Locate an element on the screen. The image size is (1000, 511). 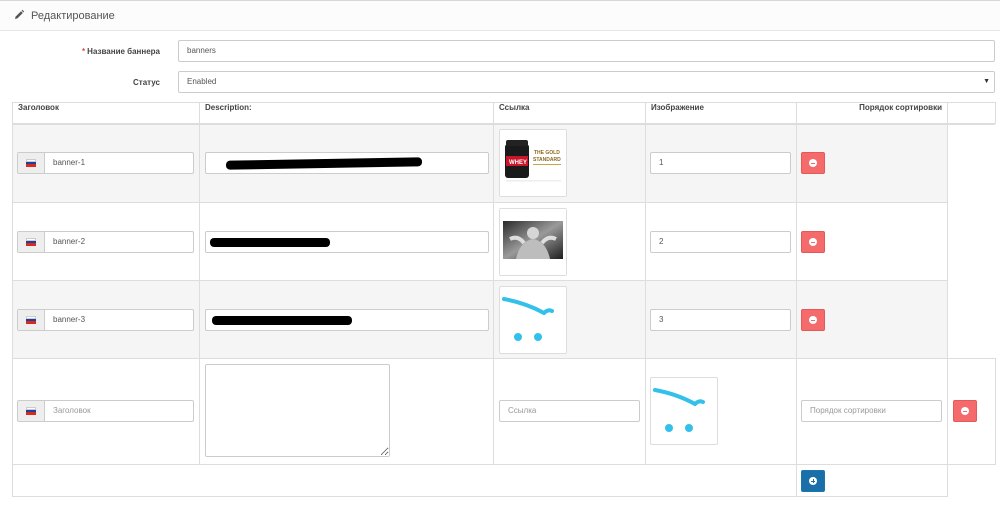
title-input-row-2: banner-2 is located at coordinates (105, 242).